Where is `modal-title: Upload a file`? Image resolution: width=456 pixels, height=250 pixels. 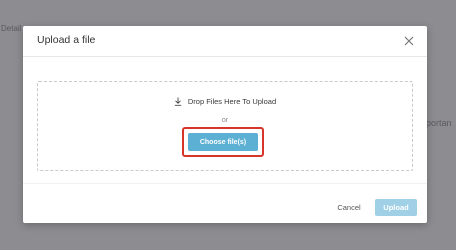
modal-title: Upload a file is located at coordinates (66, 40).